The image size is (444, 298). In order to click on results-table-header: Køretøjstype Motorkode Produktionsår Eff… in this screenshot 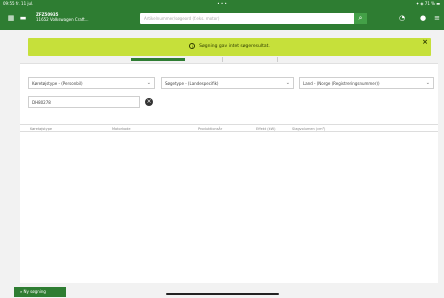, I will do `click(229, 128)`.